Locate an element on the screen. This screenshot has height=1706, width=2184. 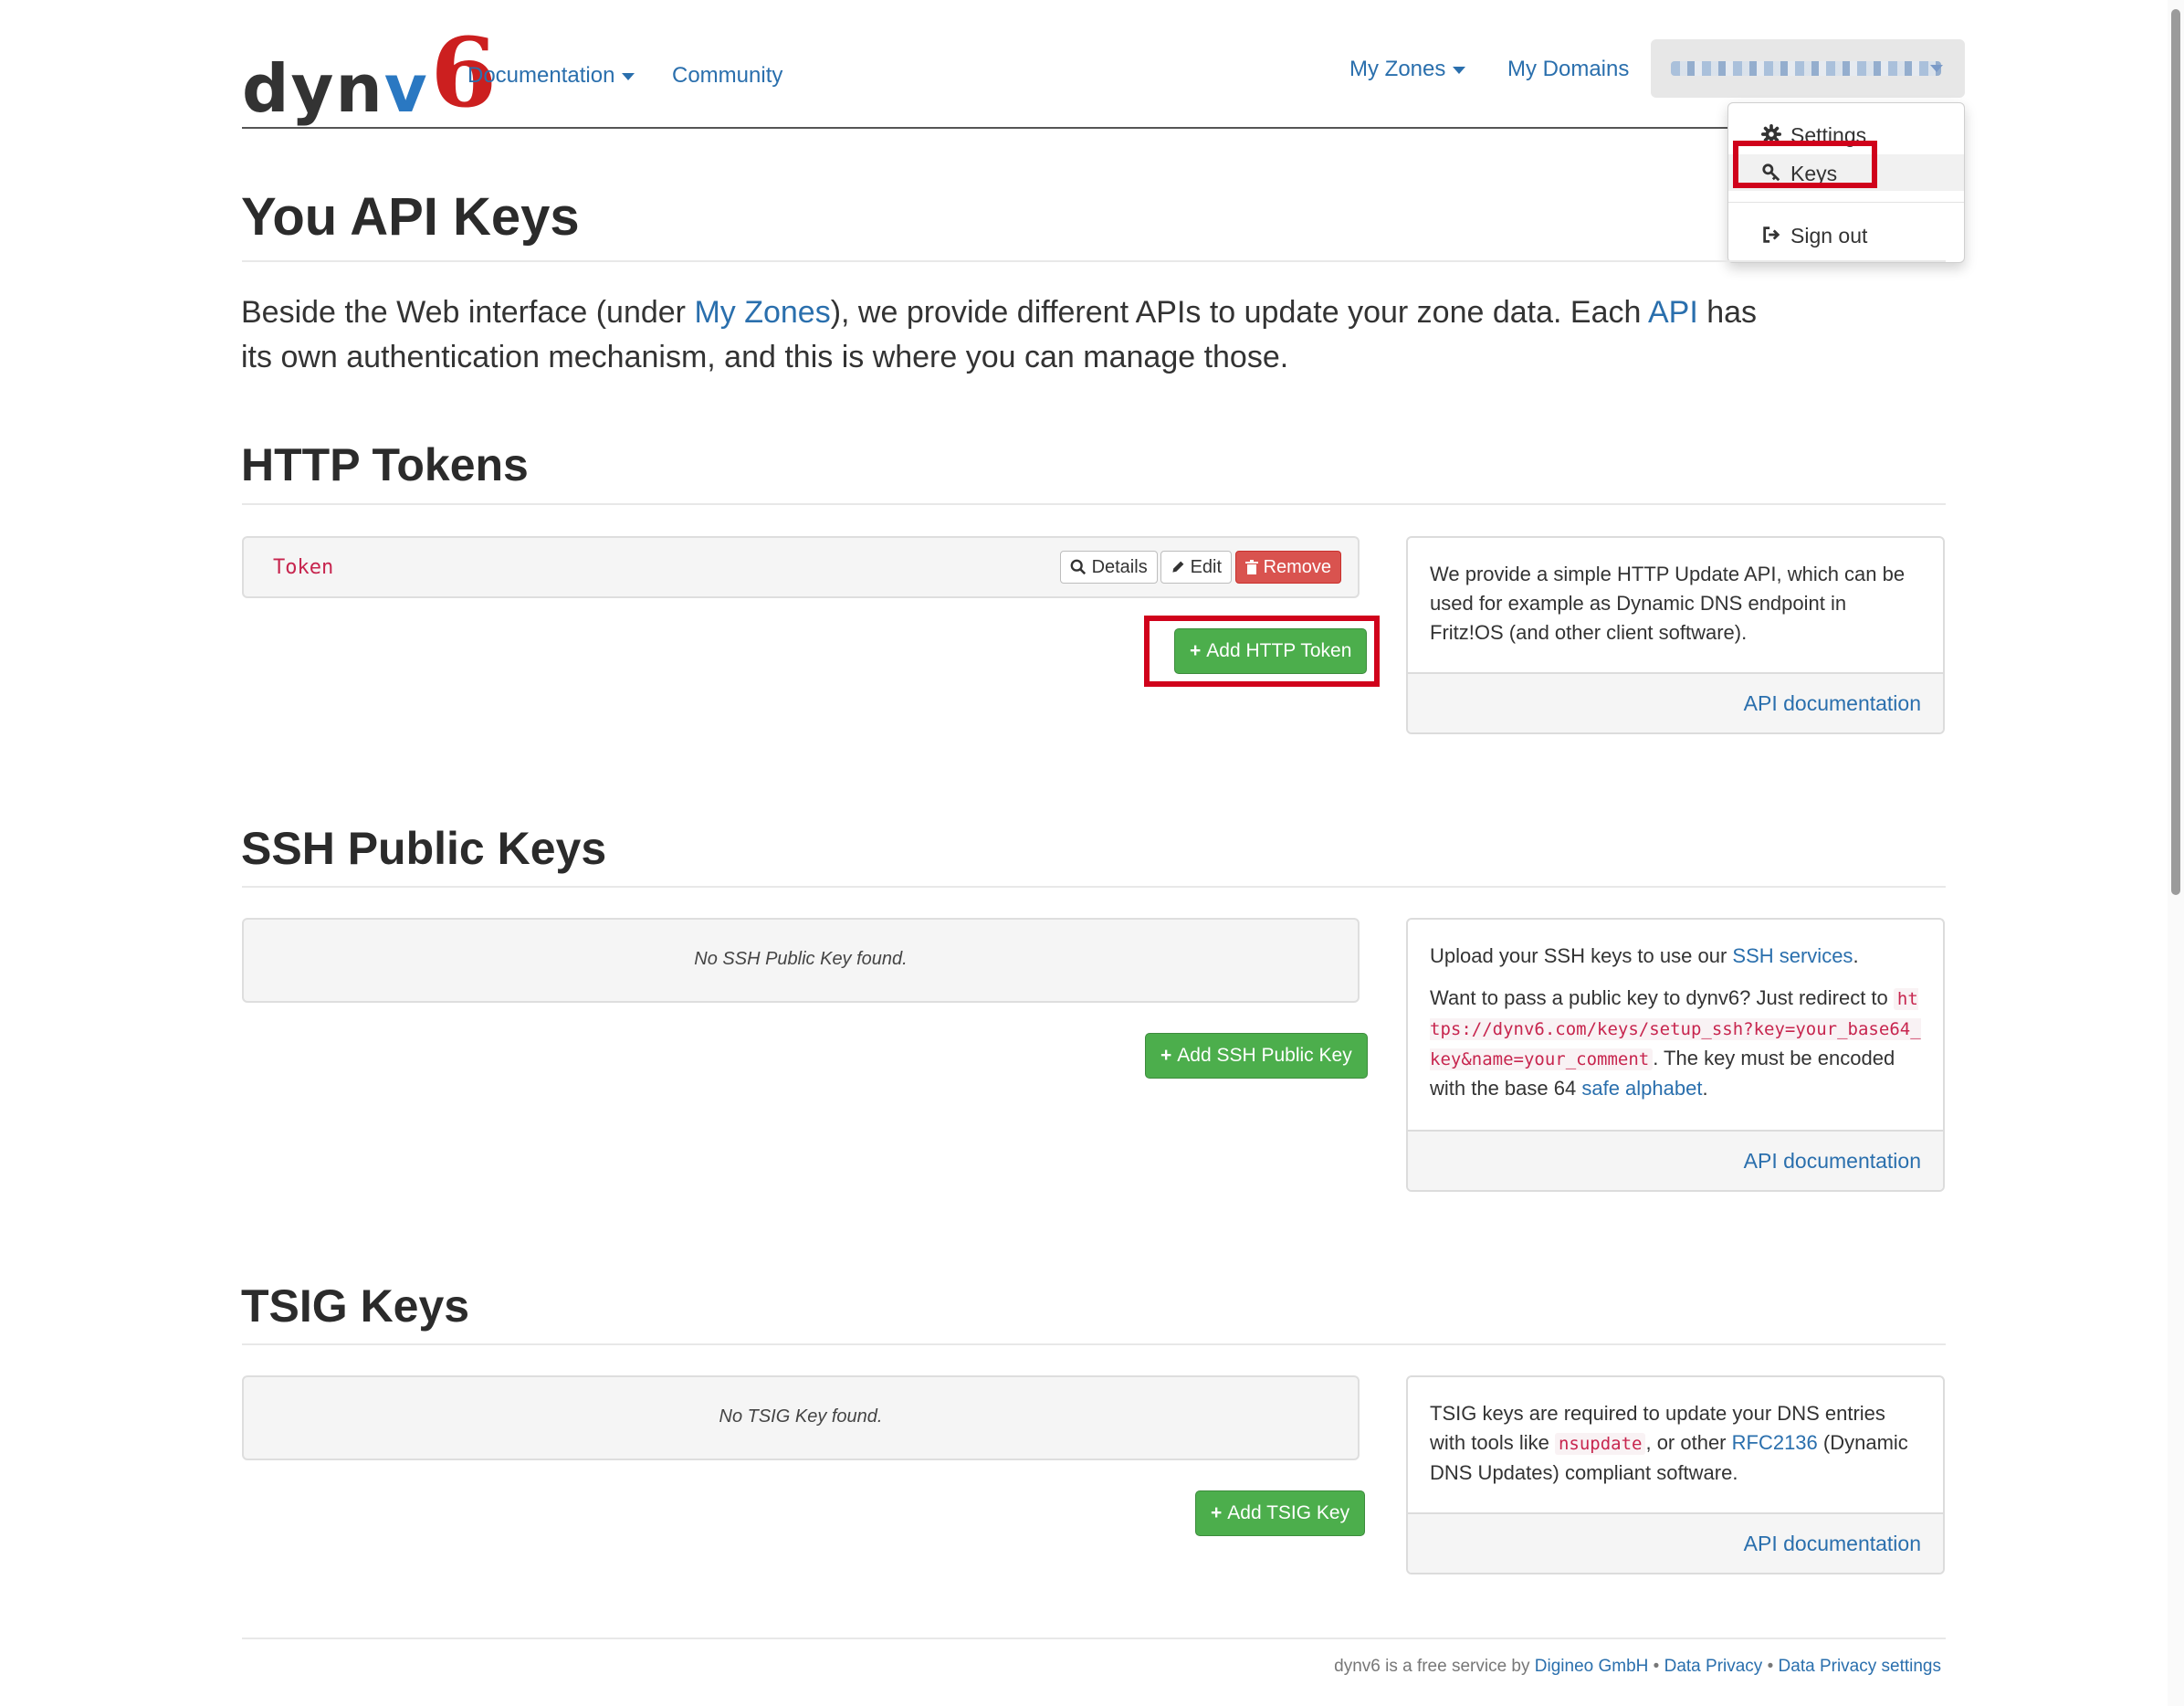
intro-text-part: Beside the Web interface (under is located at coordinates (468, 312).